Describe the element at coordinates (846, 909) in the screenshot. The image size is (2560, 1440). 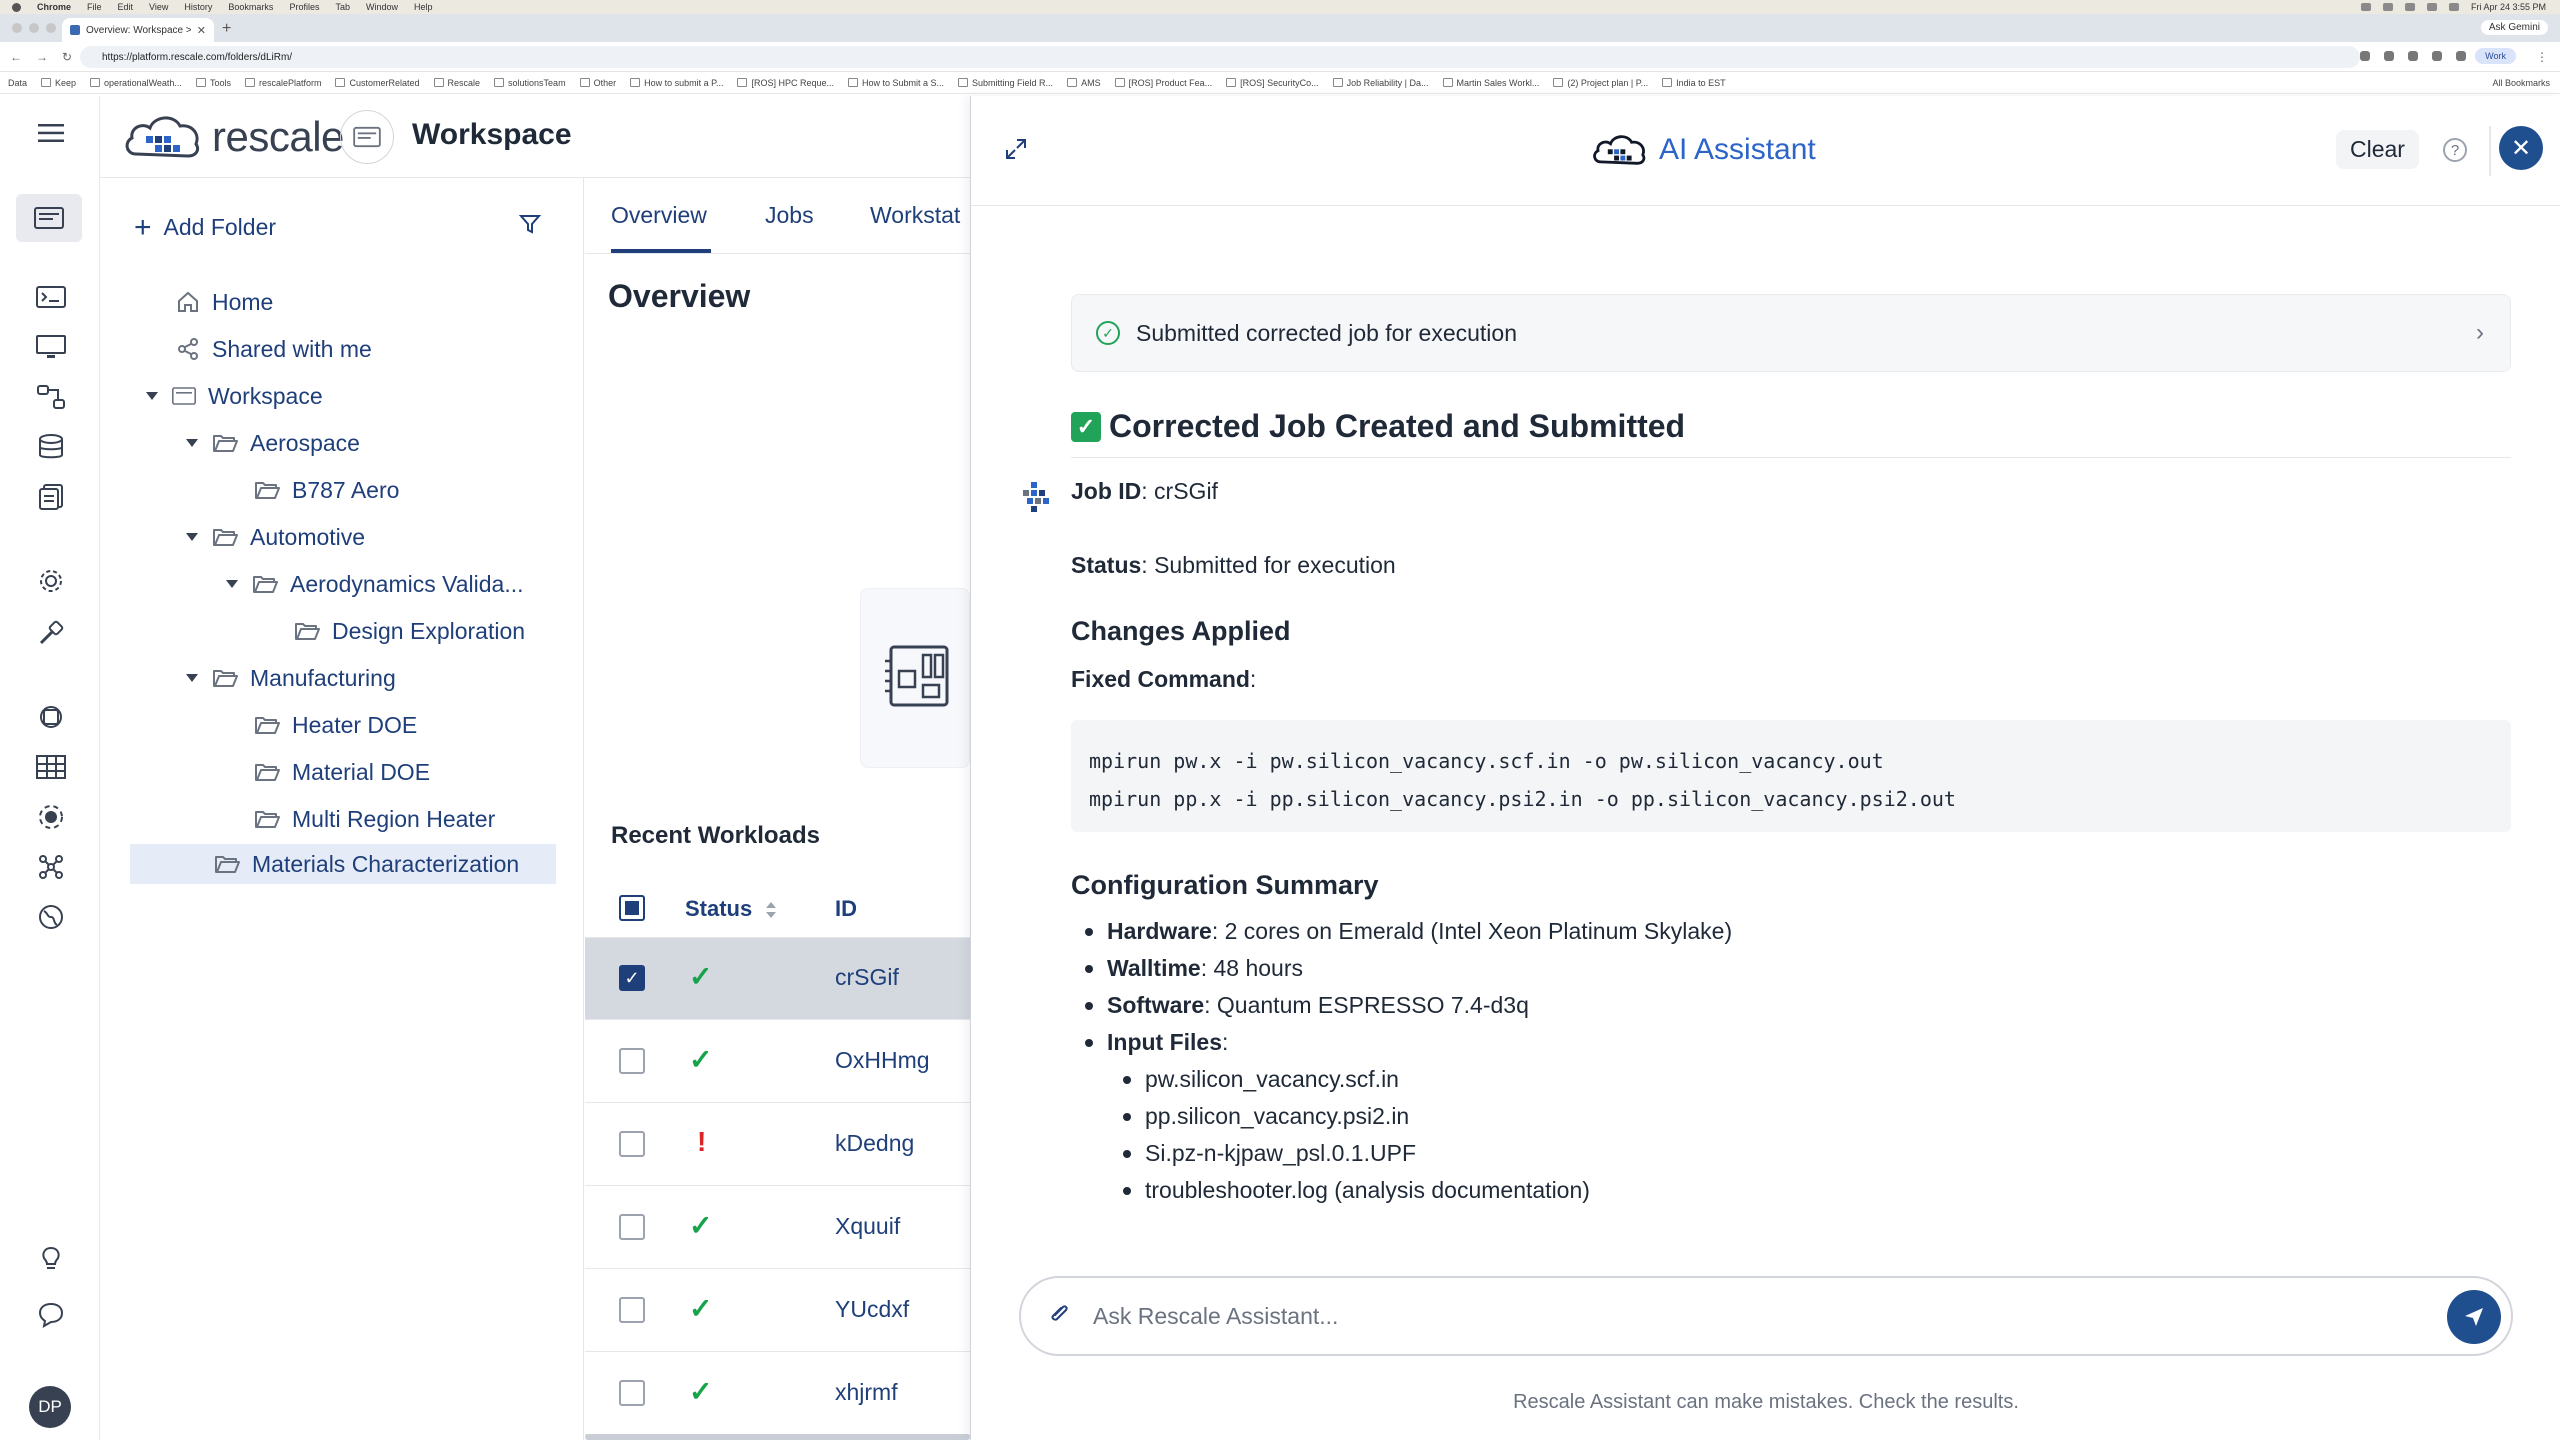
I see `column-header-id: ID` at that location.